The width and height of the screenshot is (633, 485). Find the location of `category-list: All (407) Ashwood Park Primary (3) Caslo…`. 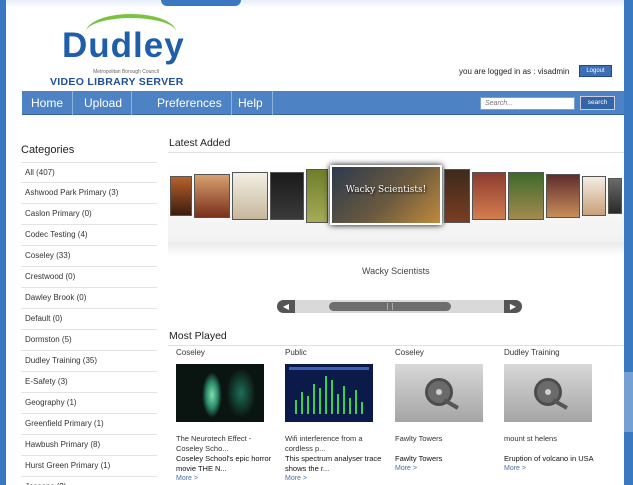

category-list: All (407) Ashwood Park Primary (3) Caslo… is located at coordinates (89, 323).